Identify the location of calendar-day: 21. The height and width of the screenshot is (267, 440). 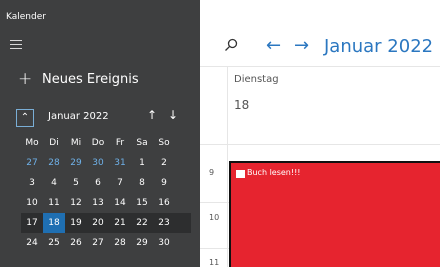
(120, 223).